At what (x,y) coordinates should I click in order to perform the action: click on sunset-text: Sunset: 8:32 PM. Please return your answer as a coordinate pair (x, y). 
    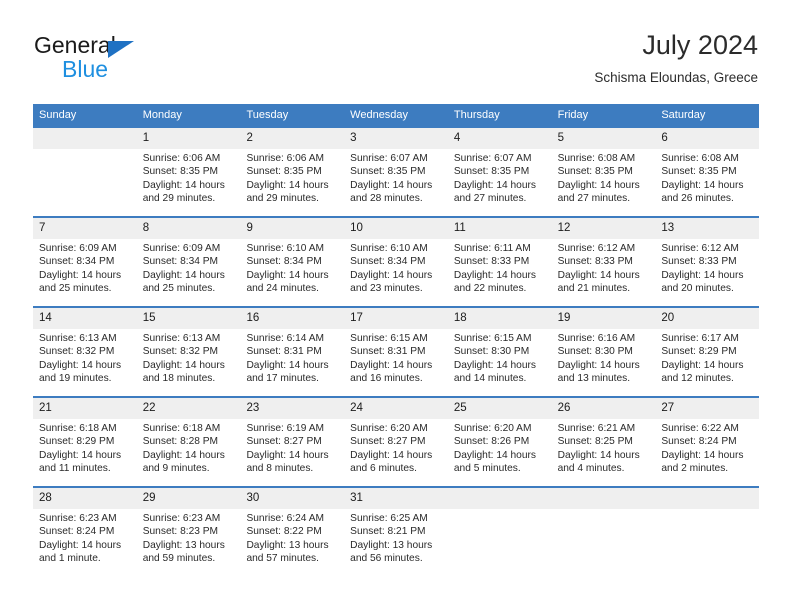
    Looking at the image, I should click on (77, 352).